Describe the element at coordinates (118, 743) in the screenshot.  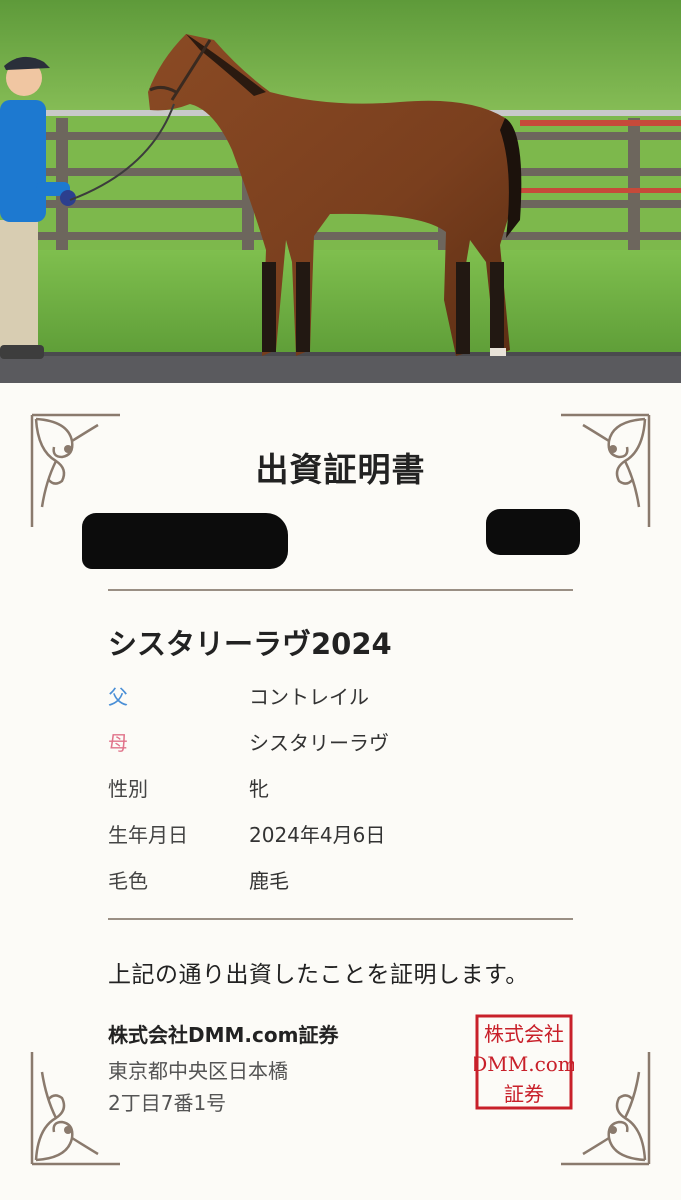
I see `info-label: 母` at that location.